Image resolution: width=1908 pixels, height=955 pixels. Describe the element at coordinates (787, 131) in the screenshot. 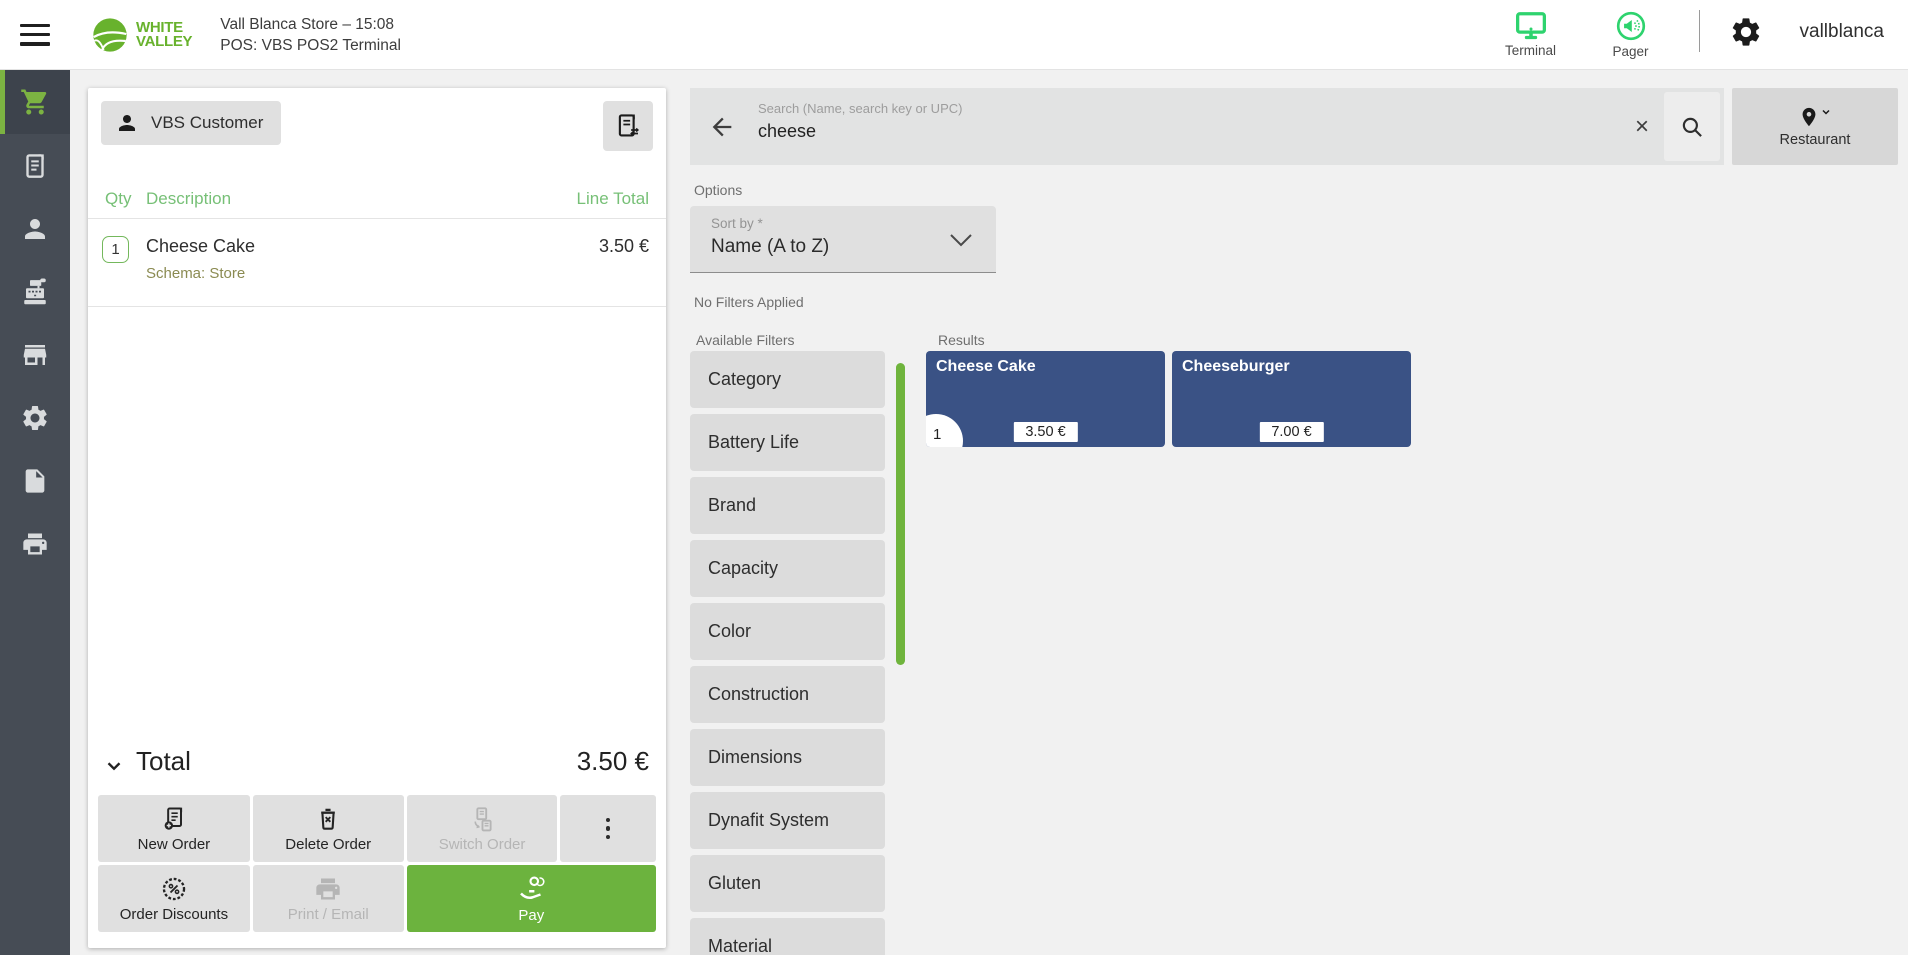

I see `search-value: cheese` at that location.